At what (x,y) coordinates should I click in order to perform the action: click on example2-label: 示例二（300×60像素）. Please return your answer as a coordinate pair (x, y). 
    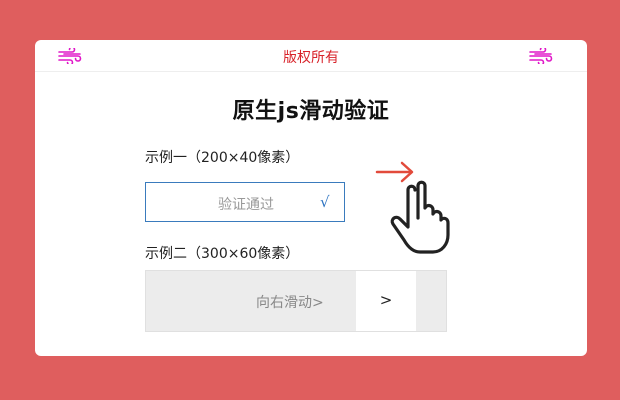
    Looking at the image, I should click on (222, 254).